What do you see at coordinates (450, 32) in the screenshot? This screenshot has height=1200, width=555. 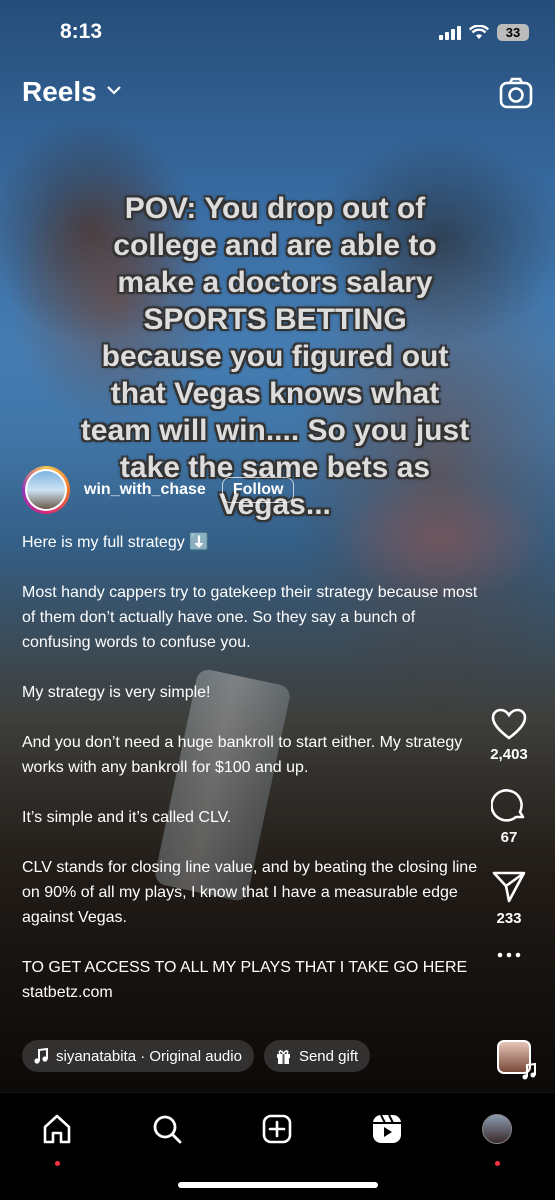 I see `signal-icon` at bounding box center [450, 32].